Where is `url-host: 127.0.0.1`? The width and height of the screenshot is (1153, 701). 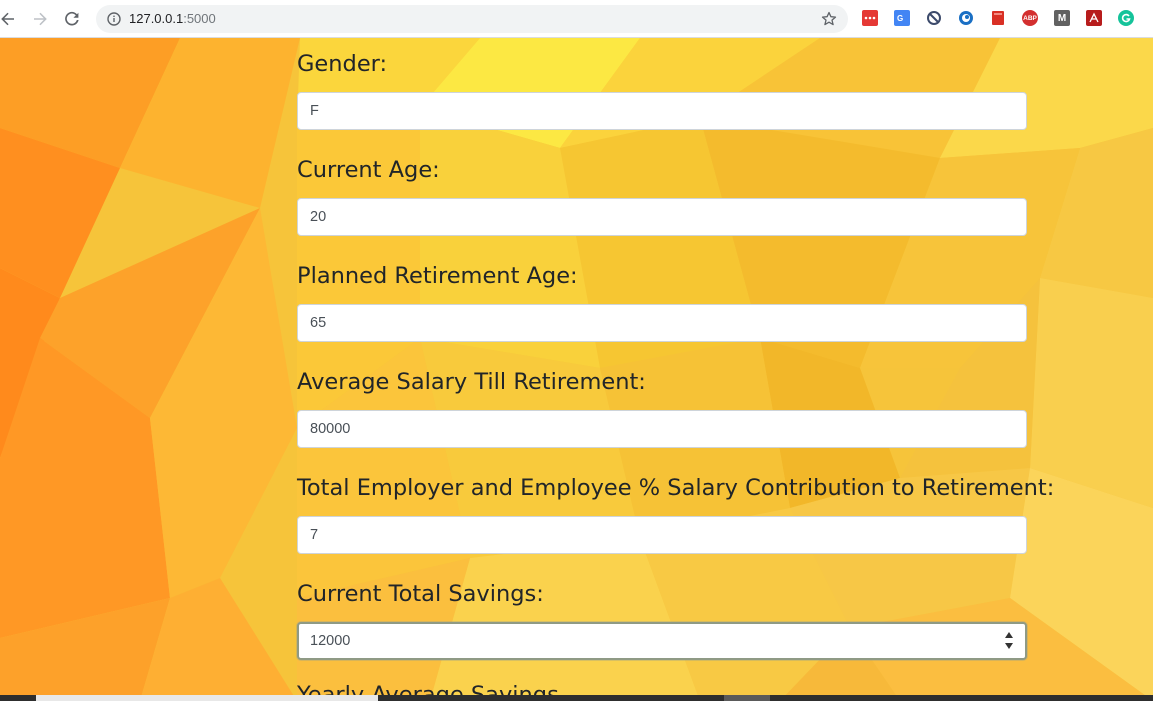 url-host: 127.0.0.1 is located at coordinates (156, 18).